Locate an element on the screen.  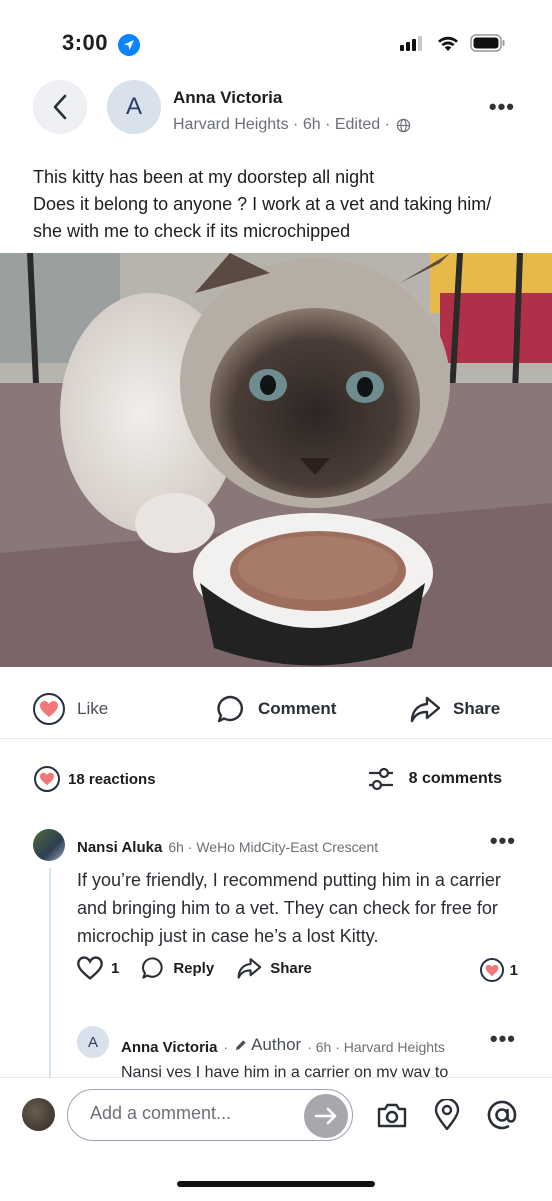
send-button is located at coordinates (326, 1116).